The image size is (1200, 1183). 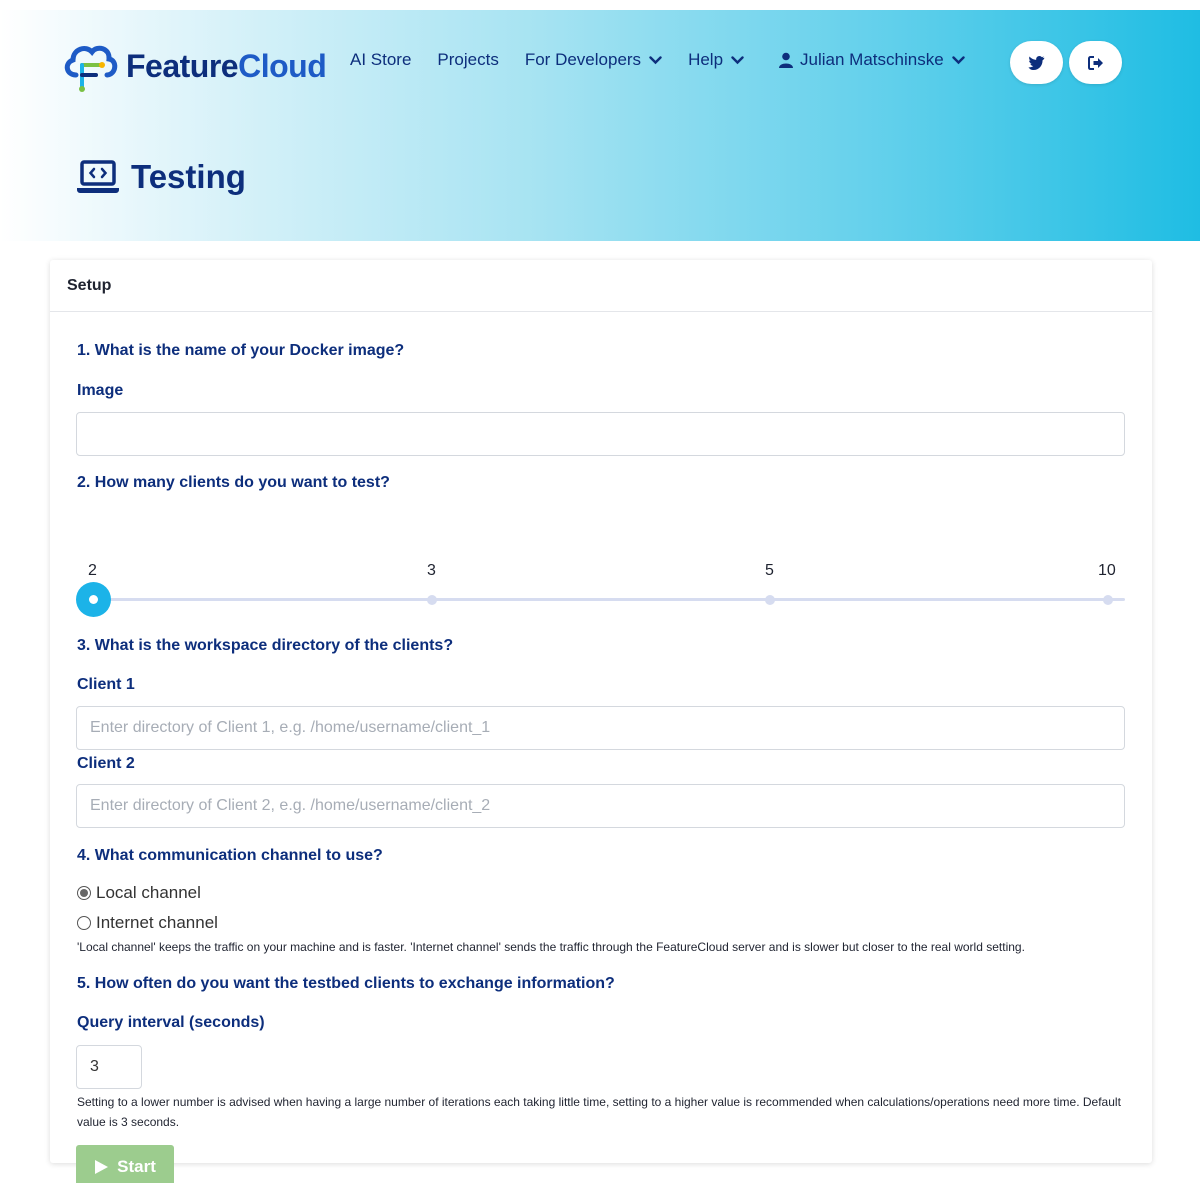 What do you see at coordinates (93, 599) in the screenshot?
I see `clients-slider-handle` at bounding box center [93, 599].